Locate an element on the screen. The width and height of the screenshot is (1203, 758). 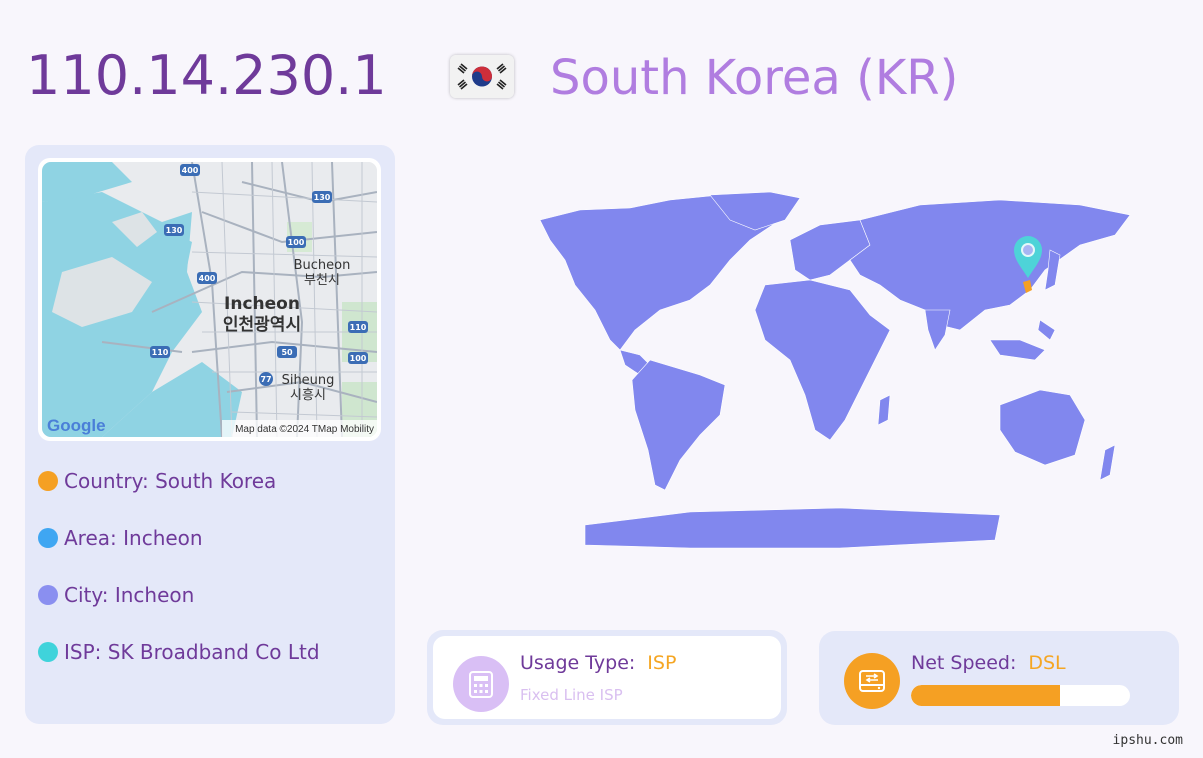
country-dot-icon is located at coordinates (48, 481).